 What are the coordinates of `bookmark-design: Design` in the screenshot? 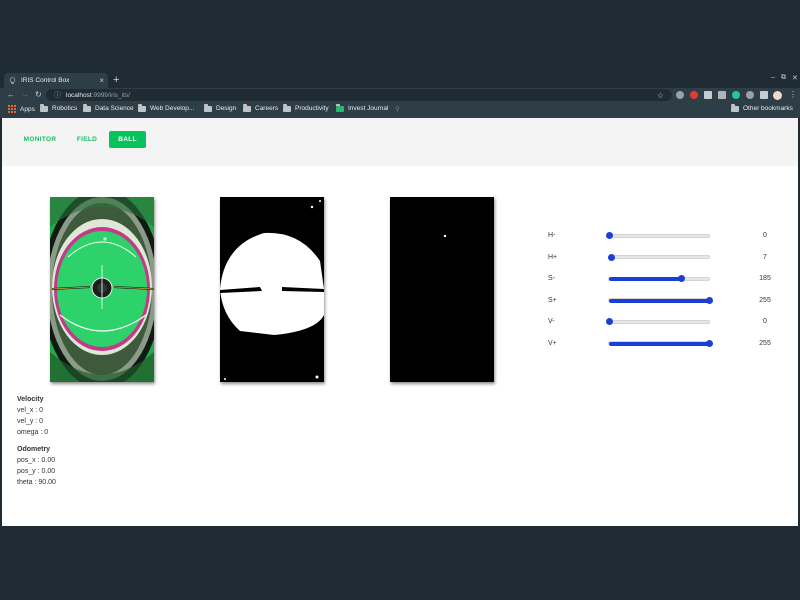 It's located at (220, 108).